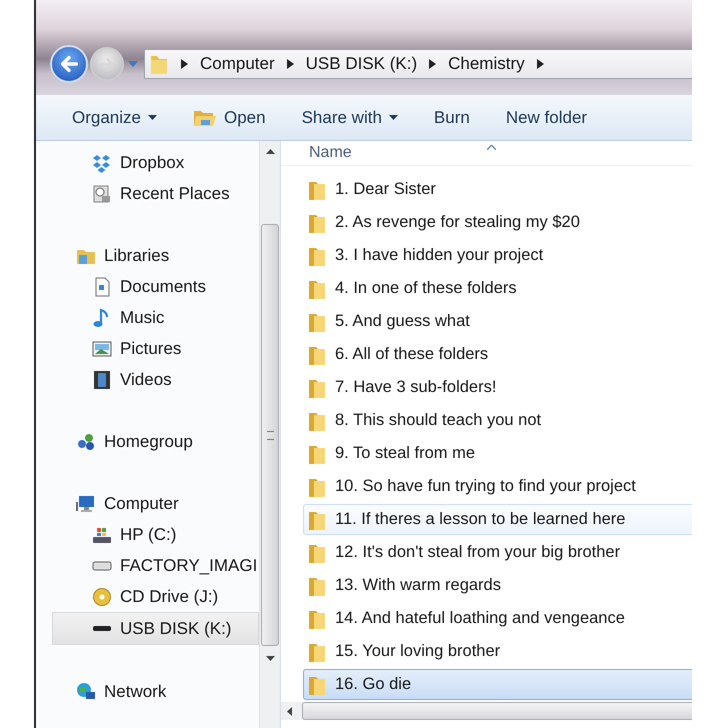 The image size is (728, 728). I want to click on navigation-item: Computer, so click(147, 503).